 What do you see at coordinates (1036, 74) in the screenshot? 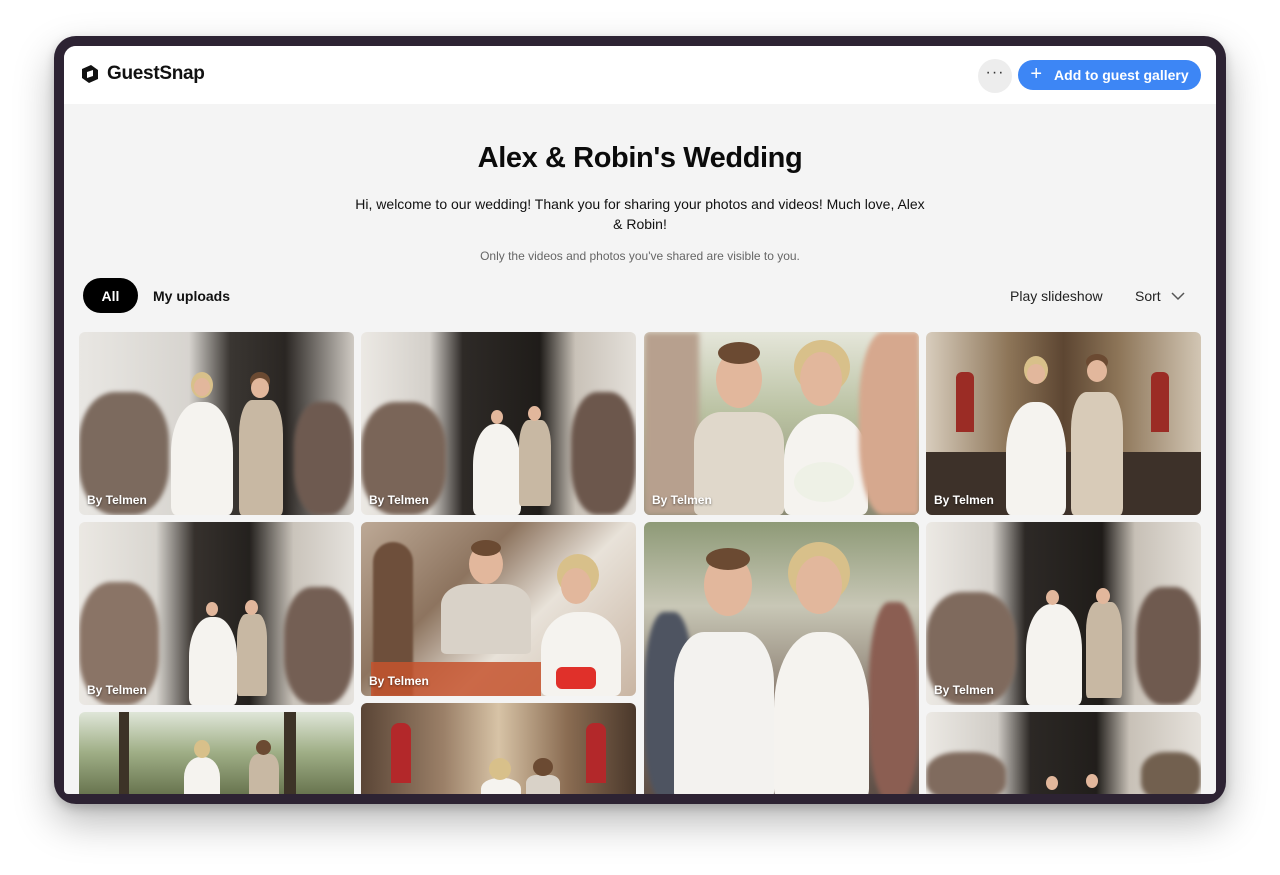
I see `plus-icon: +` at bounding box center [1036, 74].